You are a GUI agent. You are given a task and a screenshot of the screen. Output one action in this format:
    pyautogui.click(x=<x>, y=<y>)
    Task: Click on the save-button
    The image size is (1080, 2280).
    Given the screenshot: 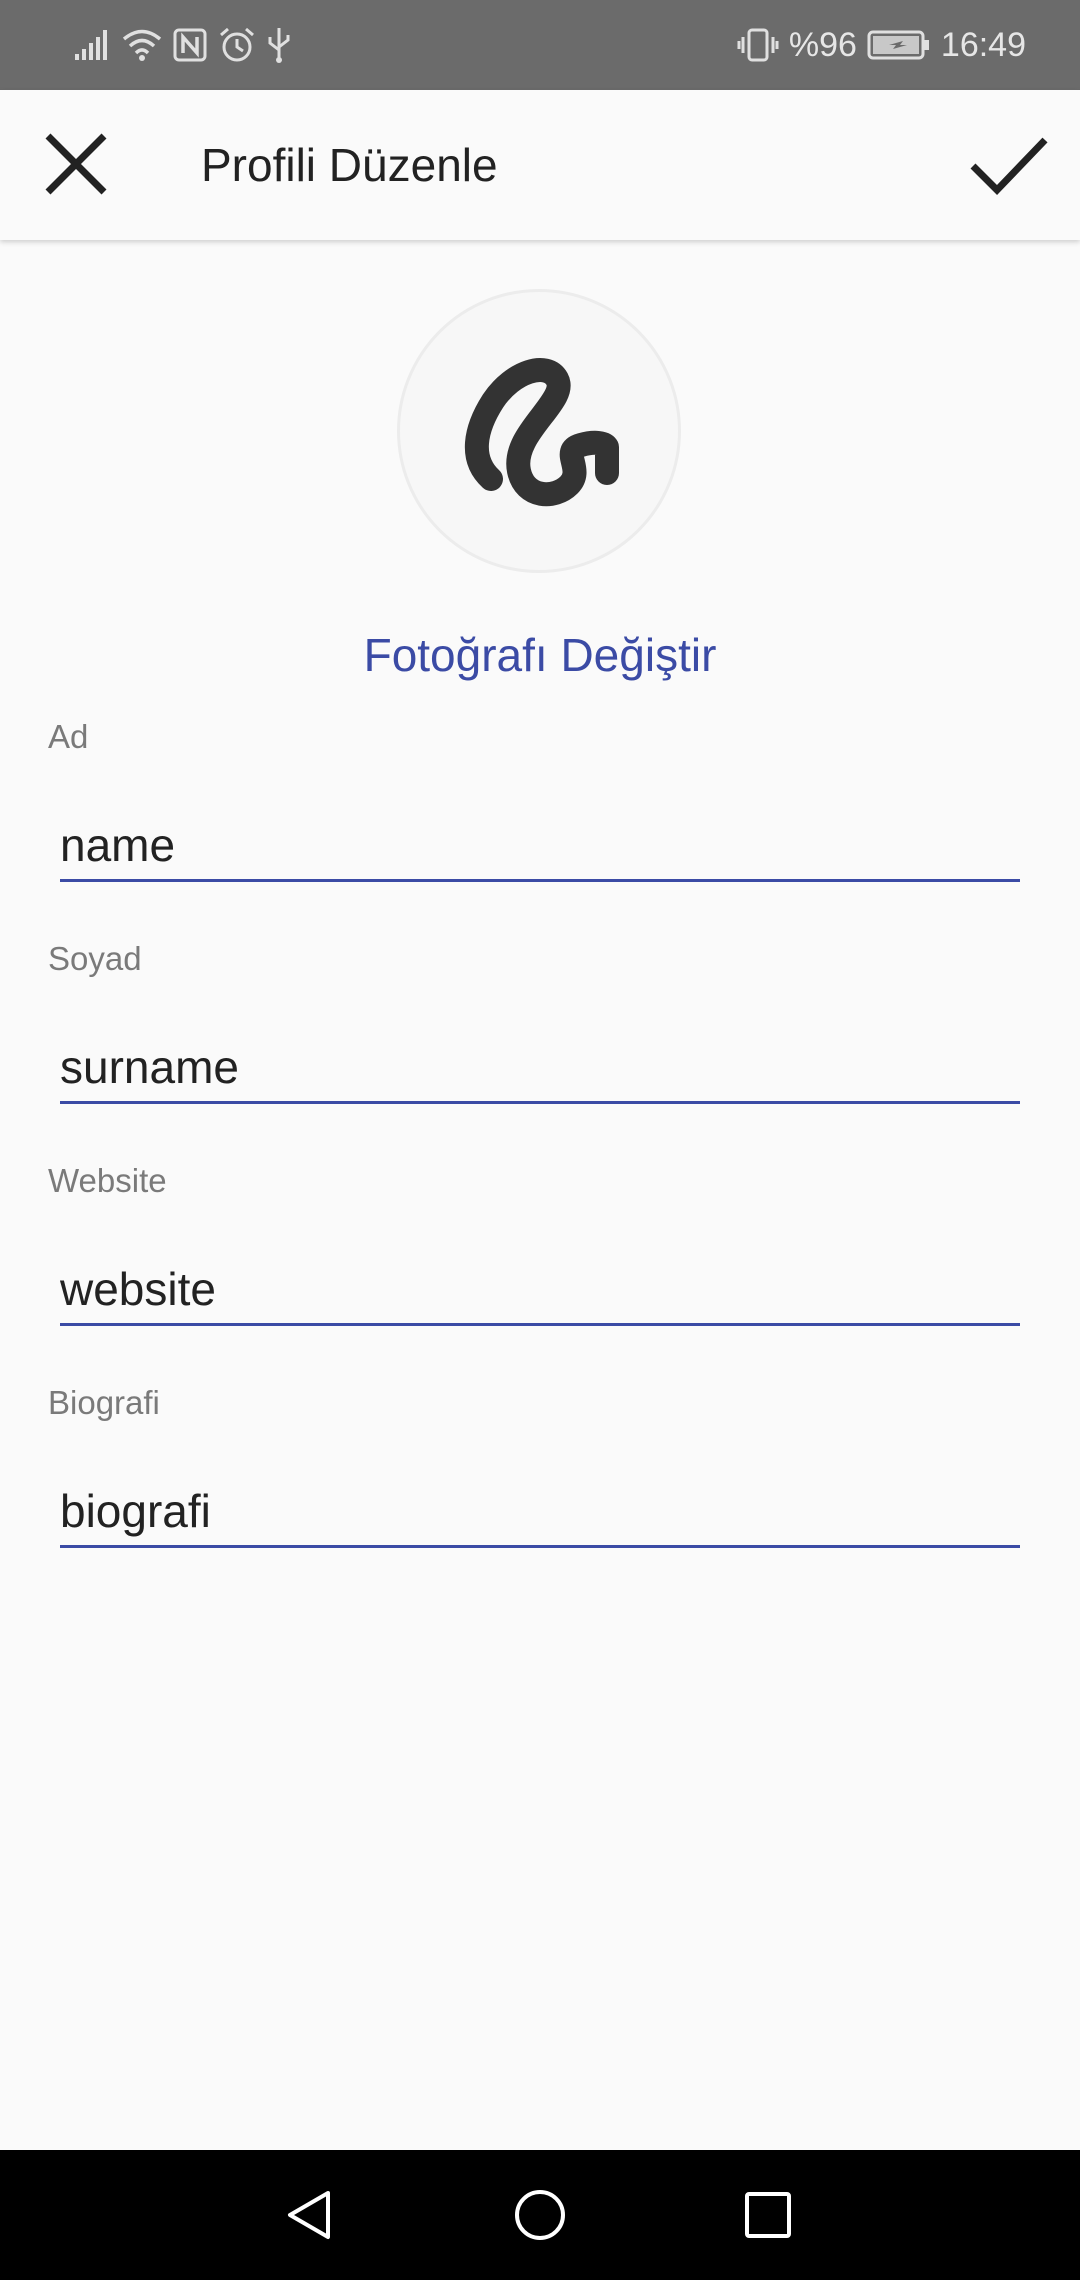 What is the action you would take?
    pyautogui.click(x=1009, y=165)
    